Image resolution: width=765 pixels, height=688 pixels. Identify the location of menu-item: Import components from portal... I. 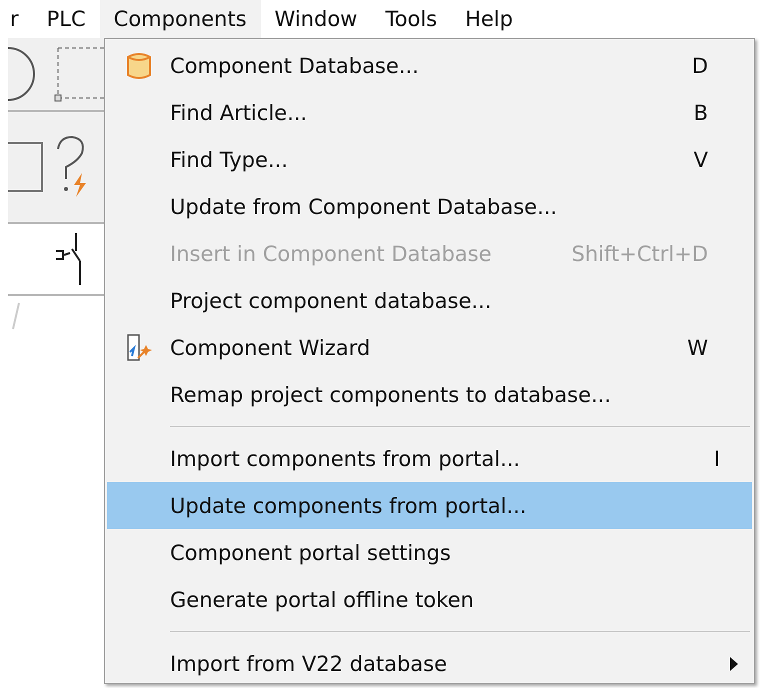
(429, 458).